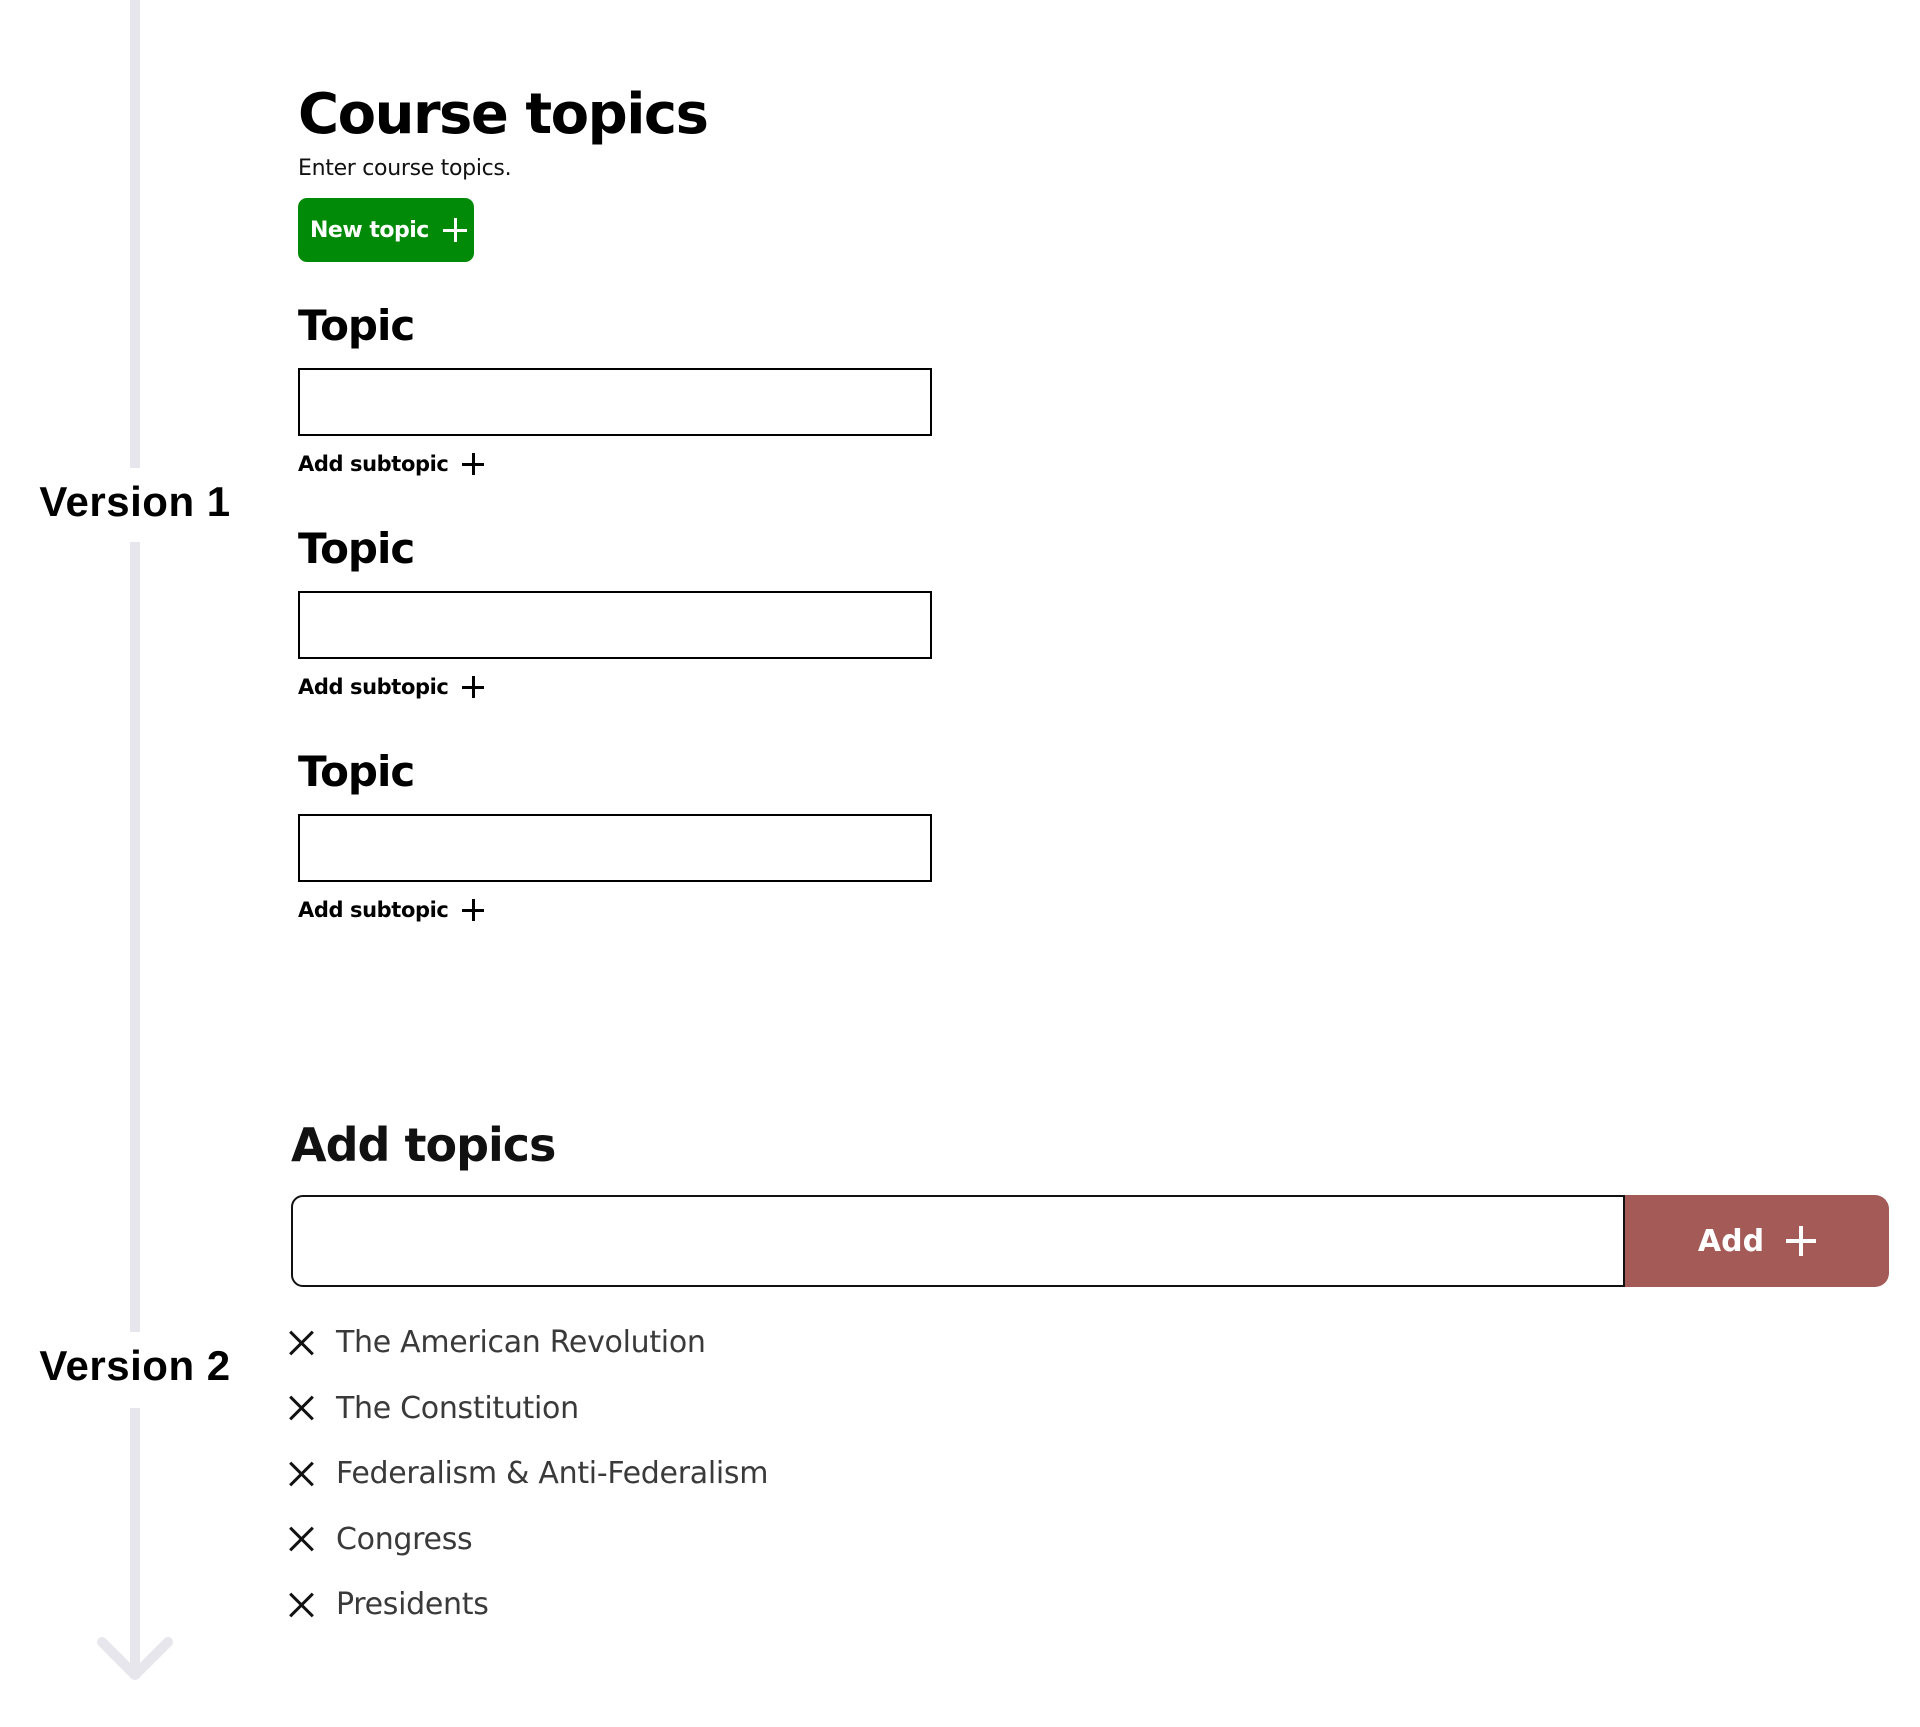  I want to click on topic-item-label: The American Revolution, so click(521, 1343).